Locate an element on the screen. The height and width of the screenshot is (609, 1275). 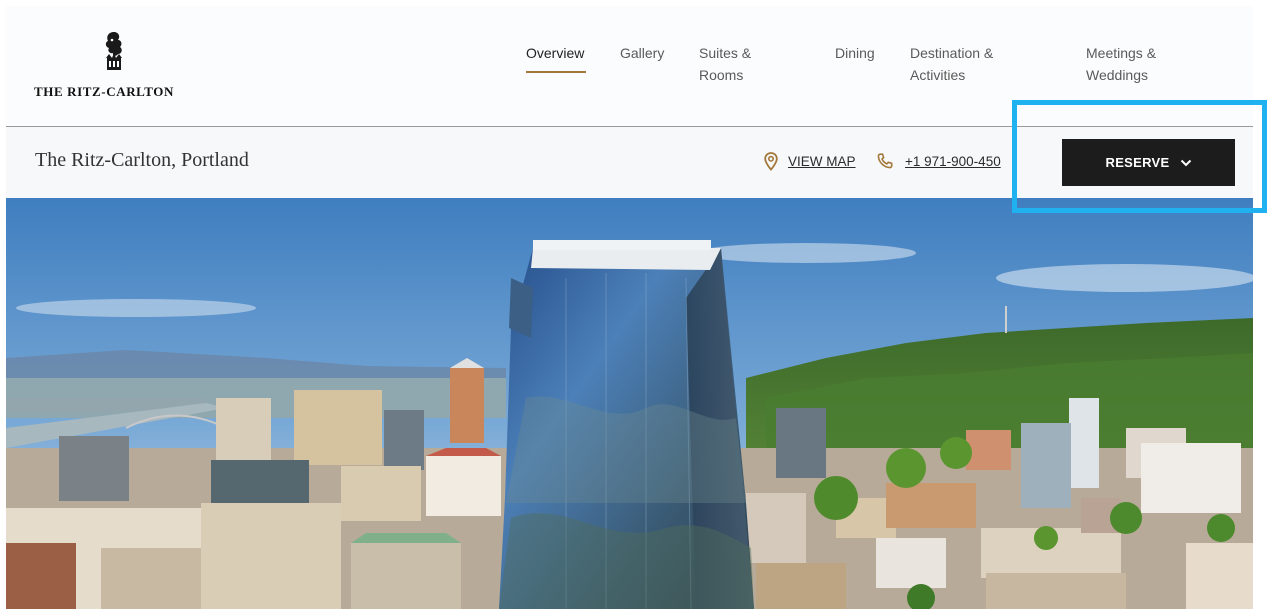
brand-logo: THE RITZ-CARLTON is located at coordinates (117, 66).